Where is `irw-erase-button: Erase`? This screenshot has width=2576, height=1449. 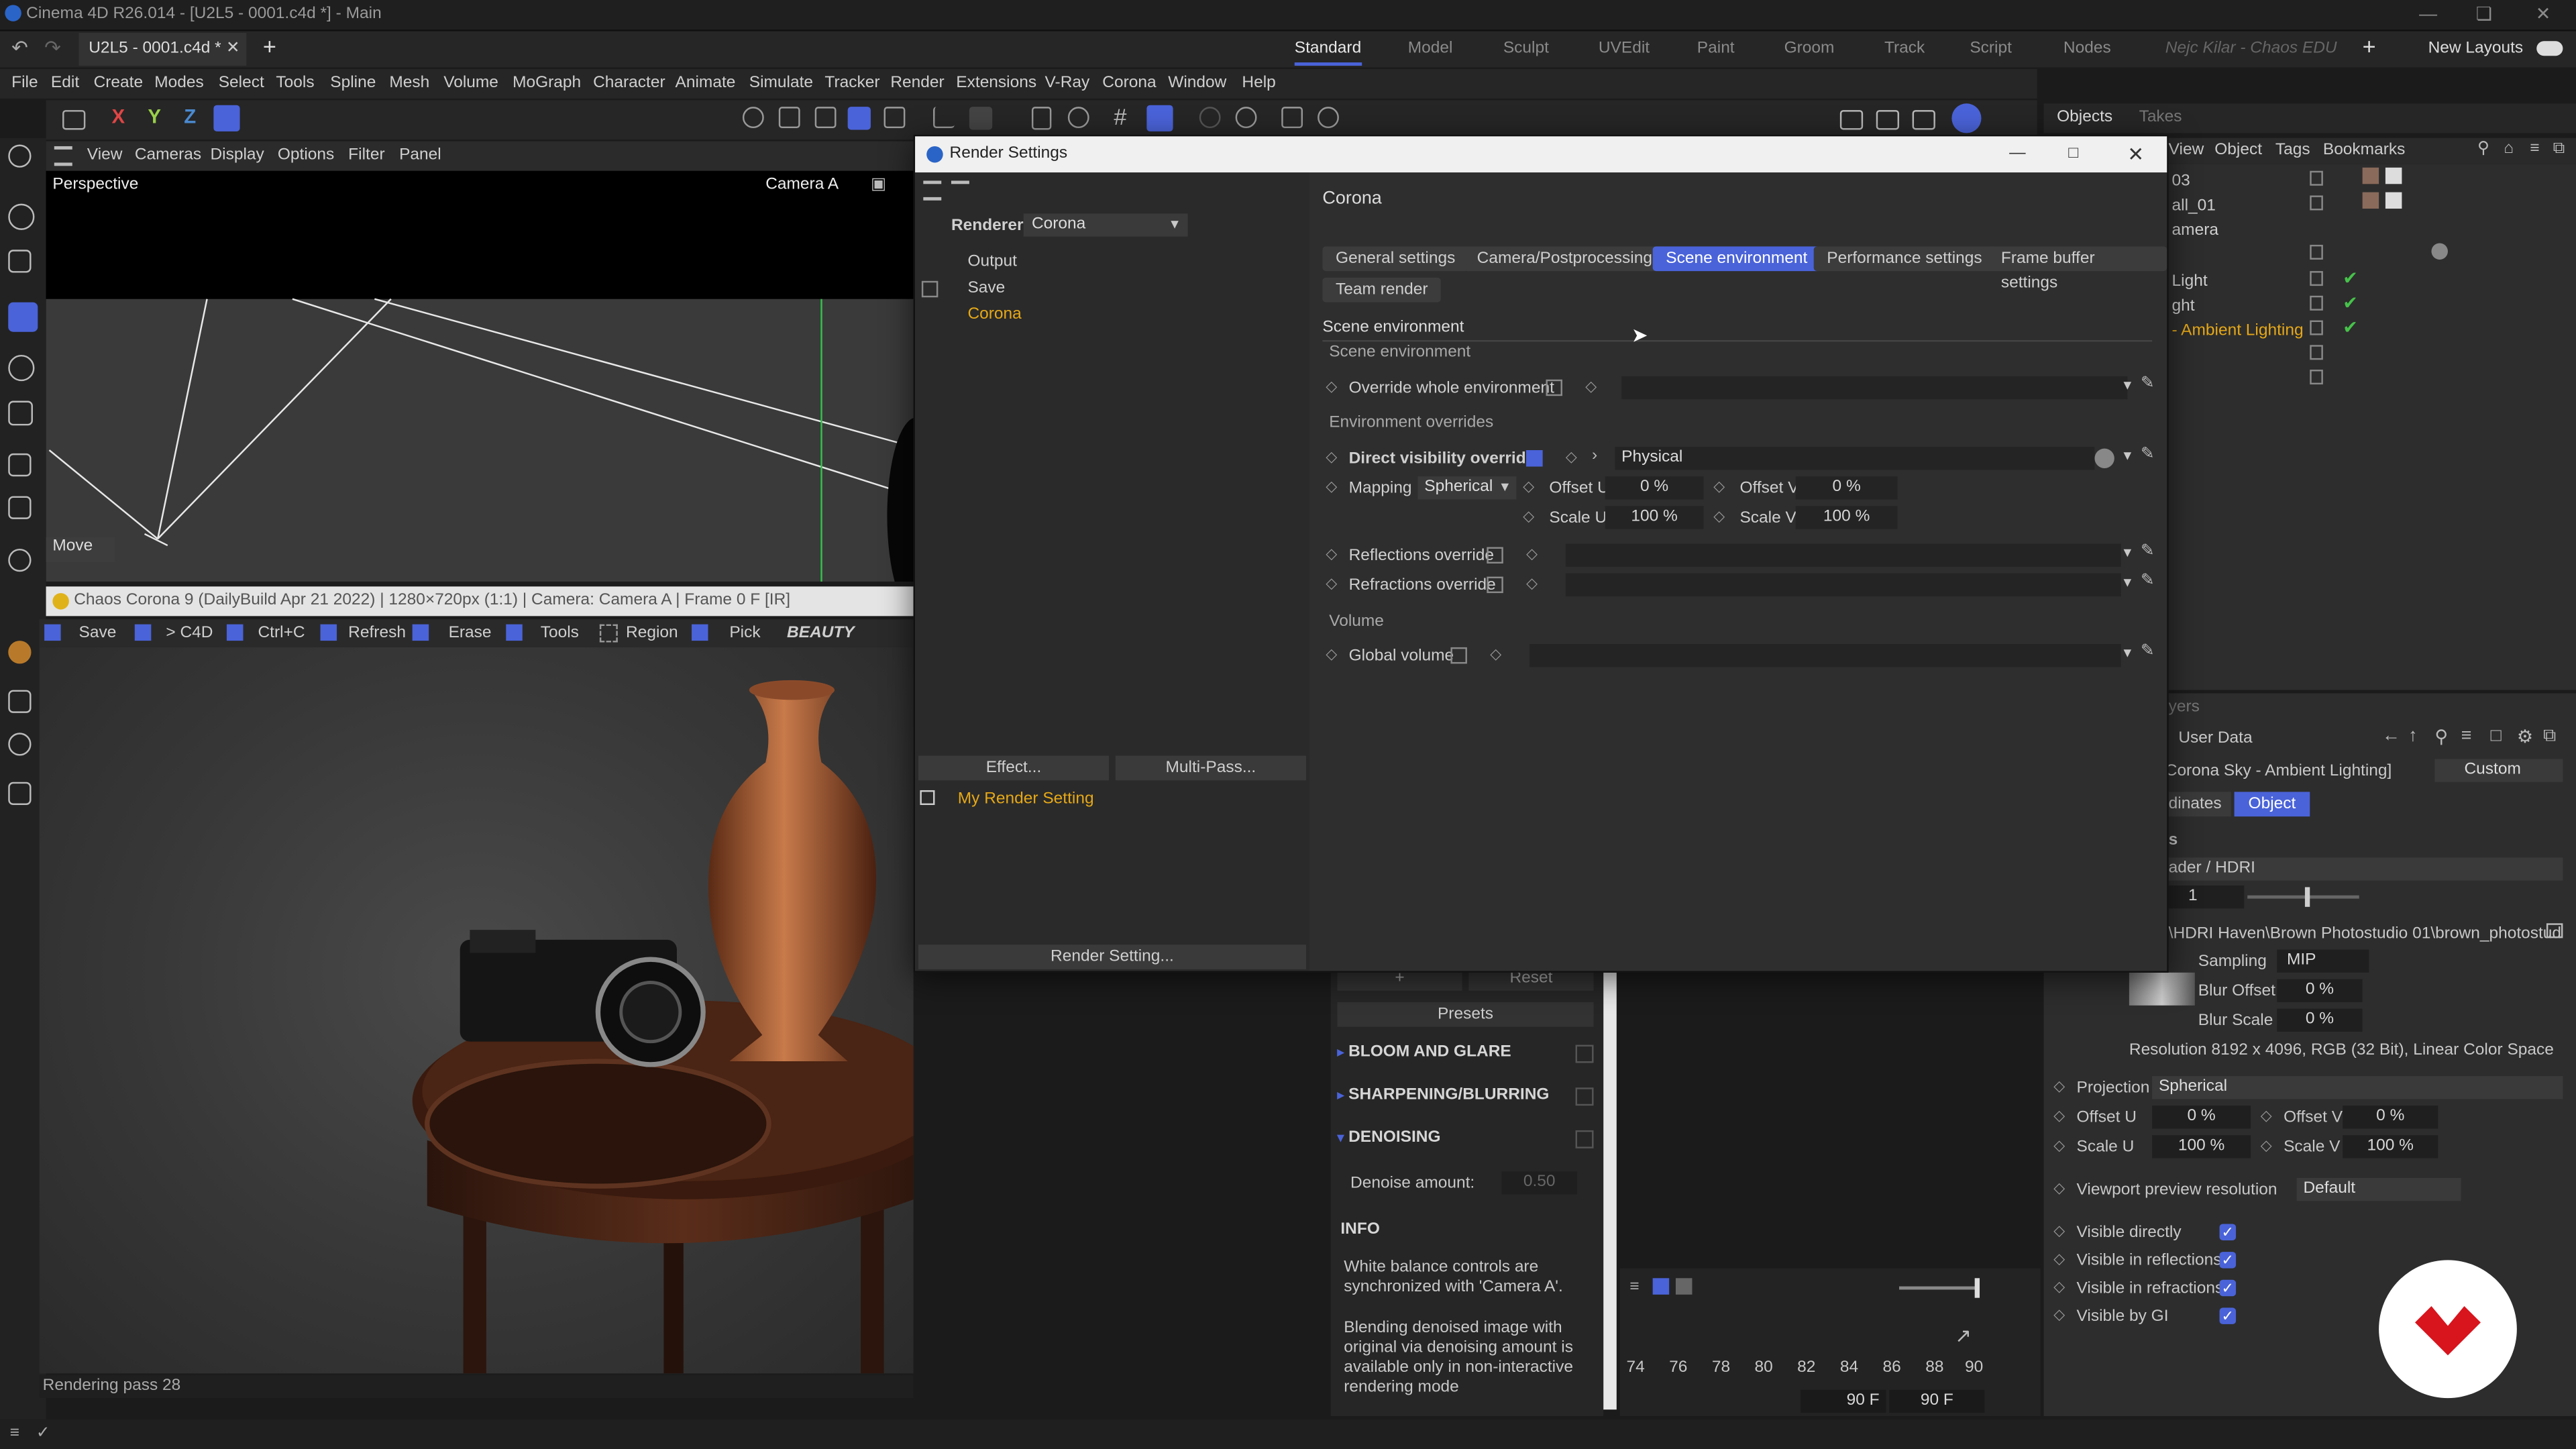
irw-erase-button: Erase is located at coordinates (470, 633).